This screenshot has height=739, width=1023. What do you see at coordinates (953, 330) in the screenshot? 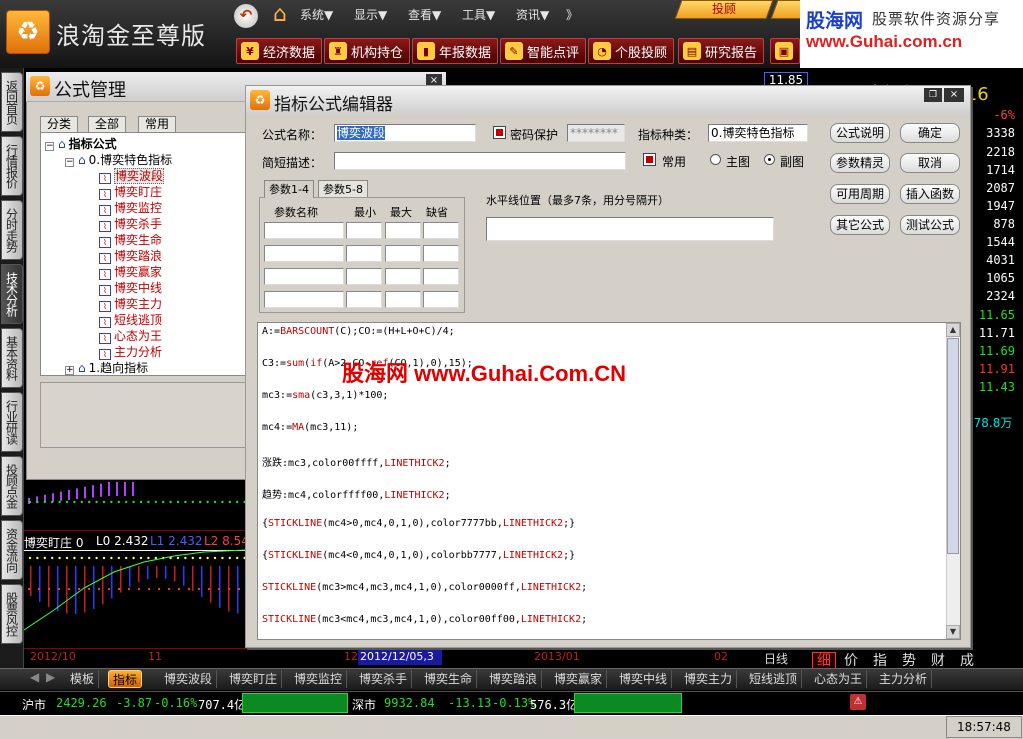
I see `scroll-up-icon: ▲` at bounding box center [953, 330].